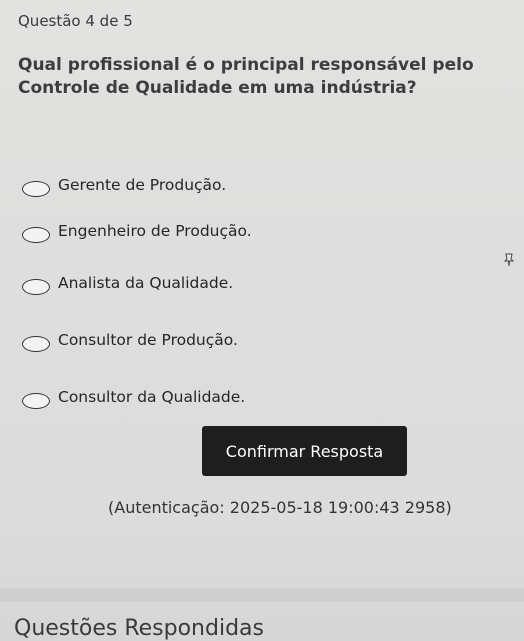 This screenshot has height=641, width=524. Describe the element at coordinates (146, 283) in the screenshot. I see `option-label: Analista da Qualidade.` at that location.